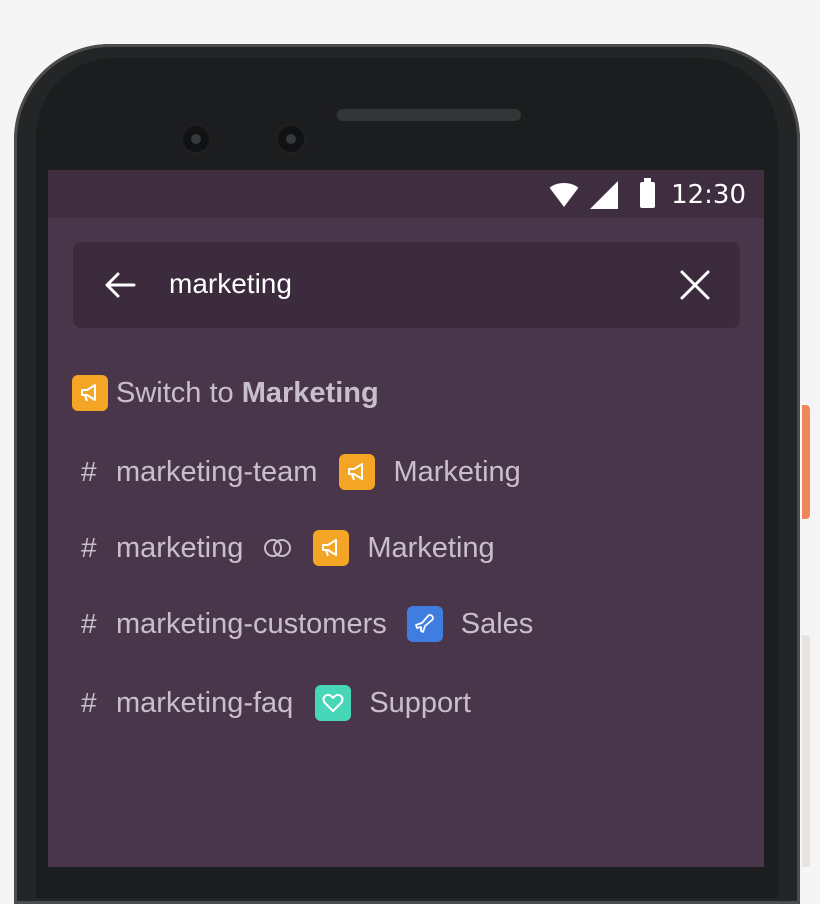 Image resolution: width=820 pixels, height=904 pixels. Describe the element at coordinates (406, 194) in the screenshot. I see `status-bar: 12:30` at that location.